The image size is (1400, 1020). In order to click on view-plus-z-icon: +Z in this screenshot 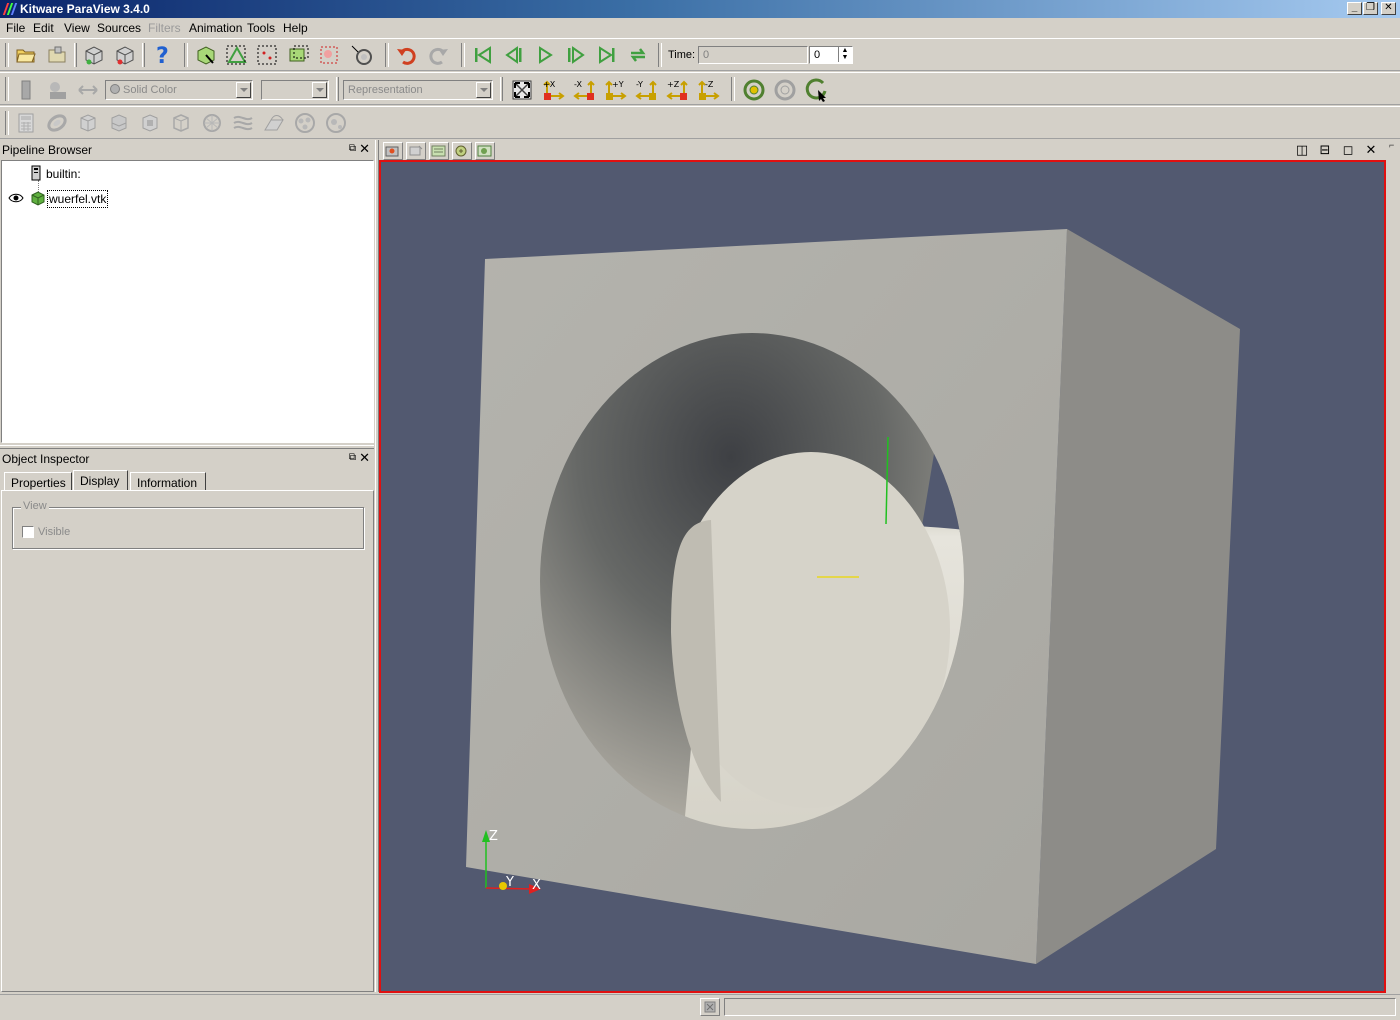, I will do `click(677, 90)`.